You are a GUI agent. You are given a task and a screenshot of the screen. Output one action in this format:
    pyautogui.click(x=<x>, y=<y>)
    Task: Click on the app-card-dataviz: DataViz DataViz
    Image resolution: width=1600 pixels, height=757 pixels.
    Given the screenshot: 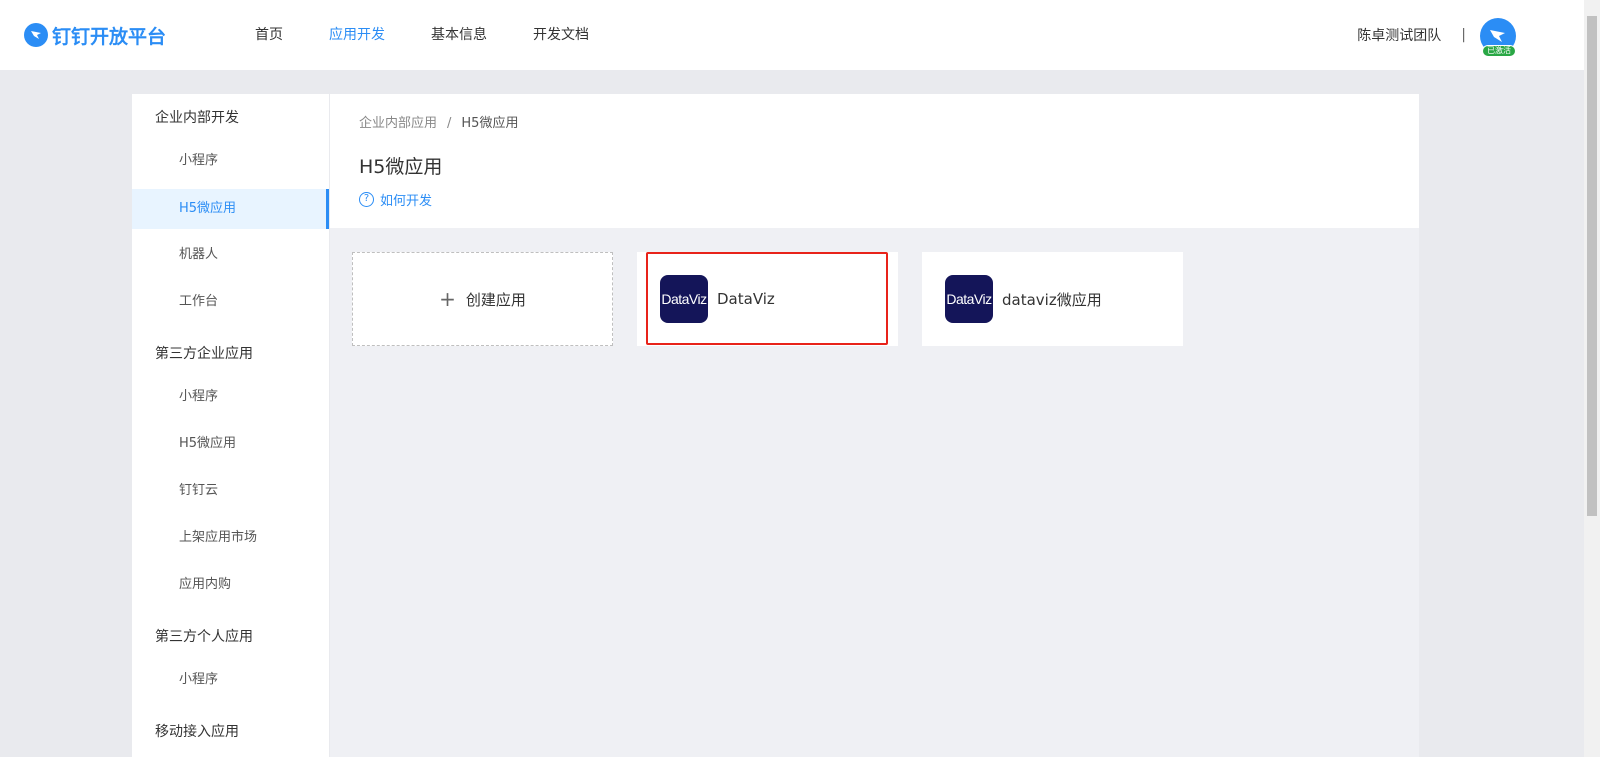 What is the action you would take?
    pyautogui.click(x=767, y=299)
    